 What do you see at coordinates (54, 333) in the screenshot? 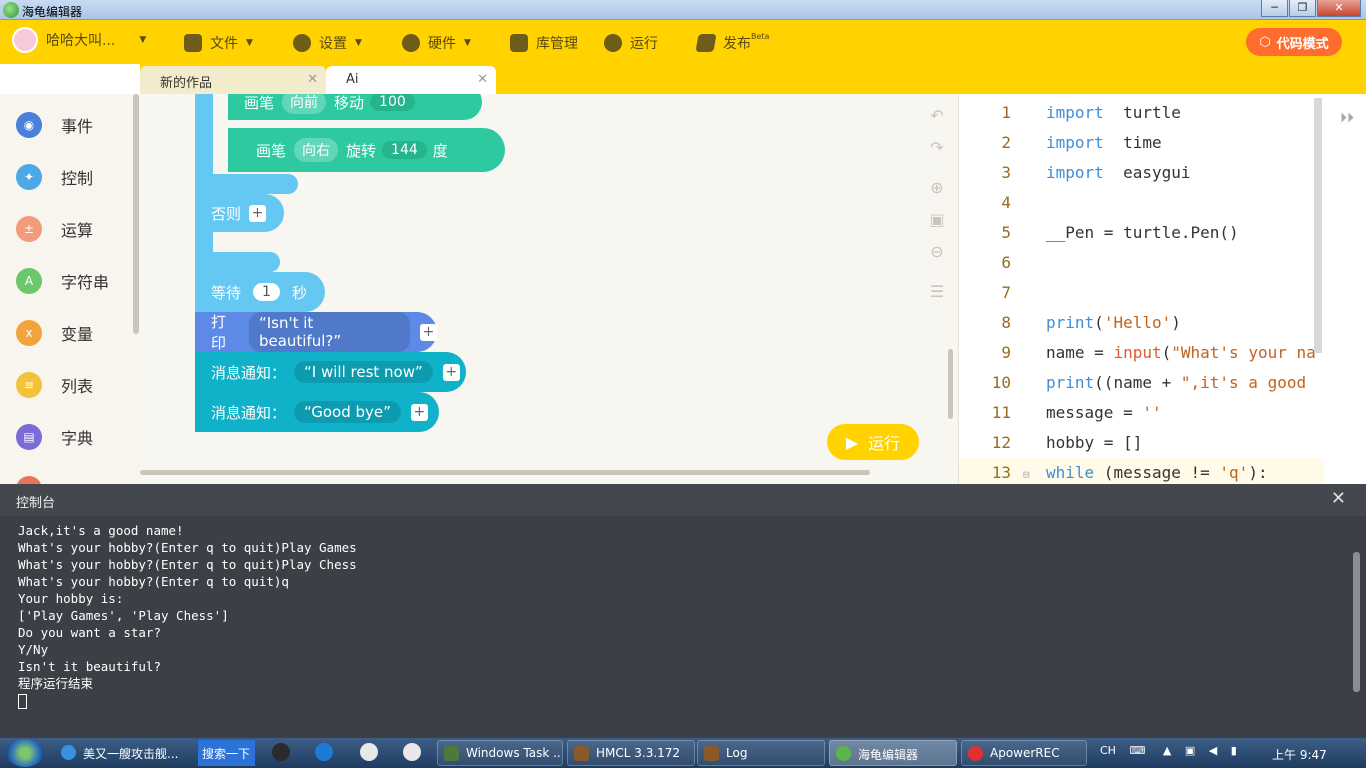
I see `category-variable: x 变量` at bounding box center [54, 333].